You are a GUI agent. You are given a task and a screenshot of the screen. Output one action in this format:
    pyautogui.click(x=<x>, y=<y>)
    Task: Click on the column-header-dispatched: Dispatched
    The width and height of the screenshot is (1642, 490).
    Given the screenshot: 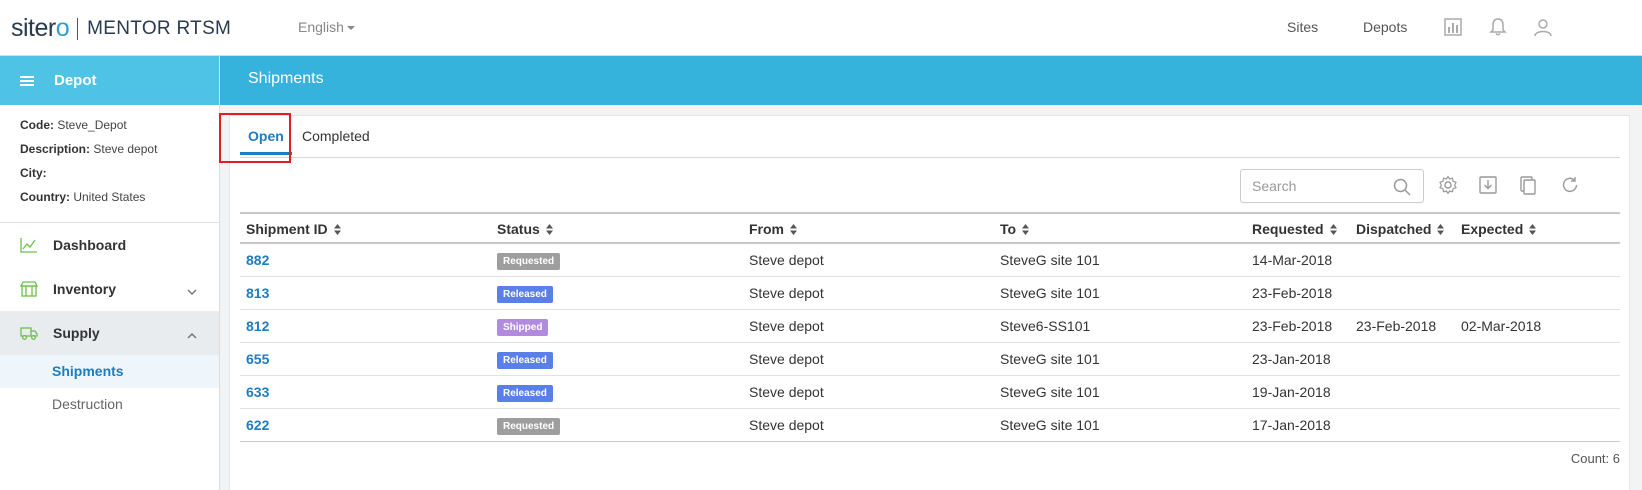 What is the action you would take?
    pyautogui.click(x=1400, y=229)
    